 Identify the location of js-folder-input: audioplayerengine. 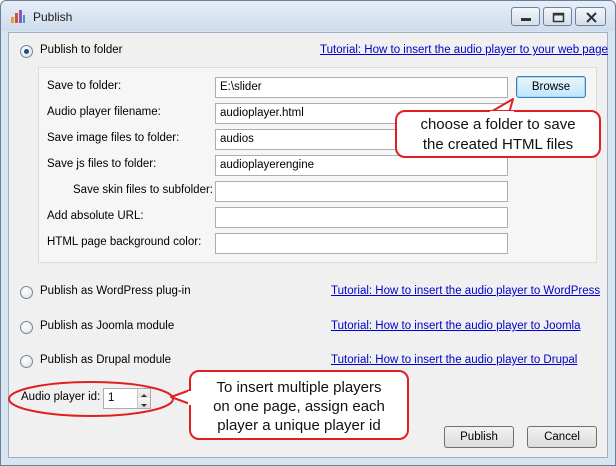
(361, 165).